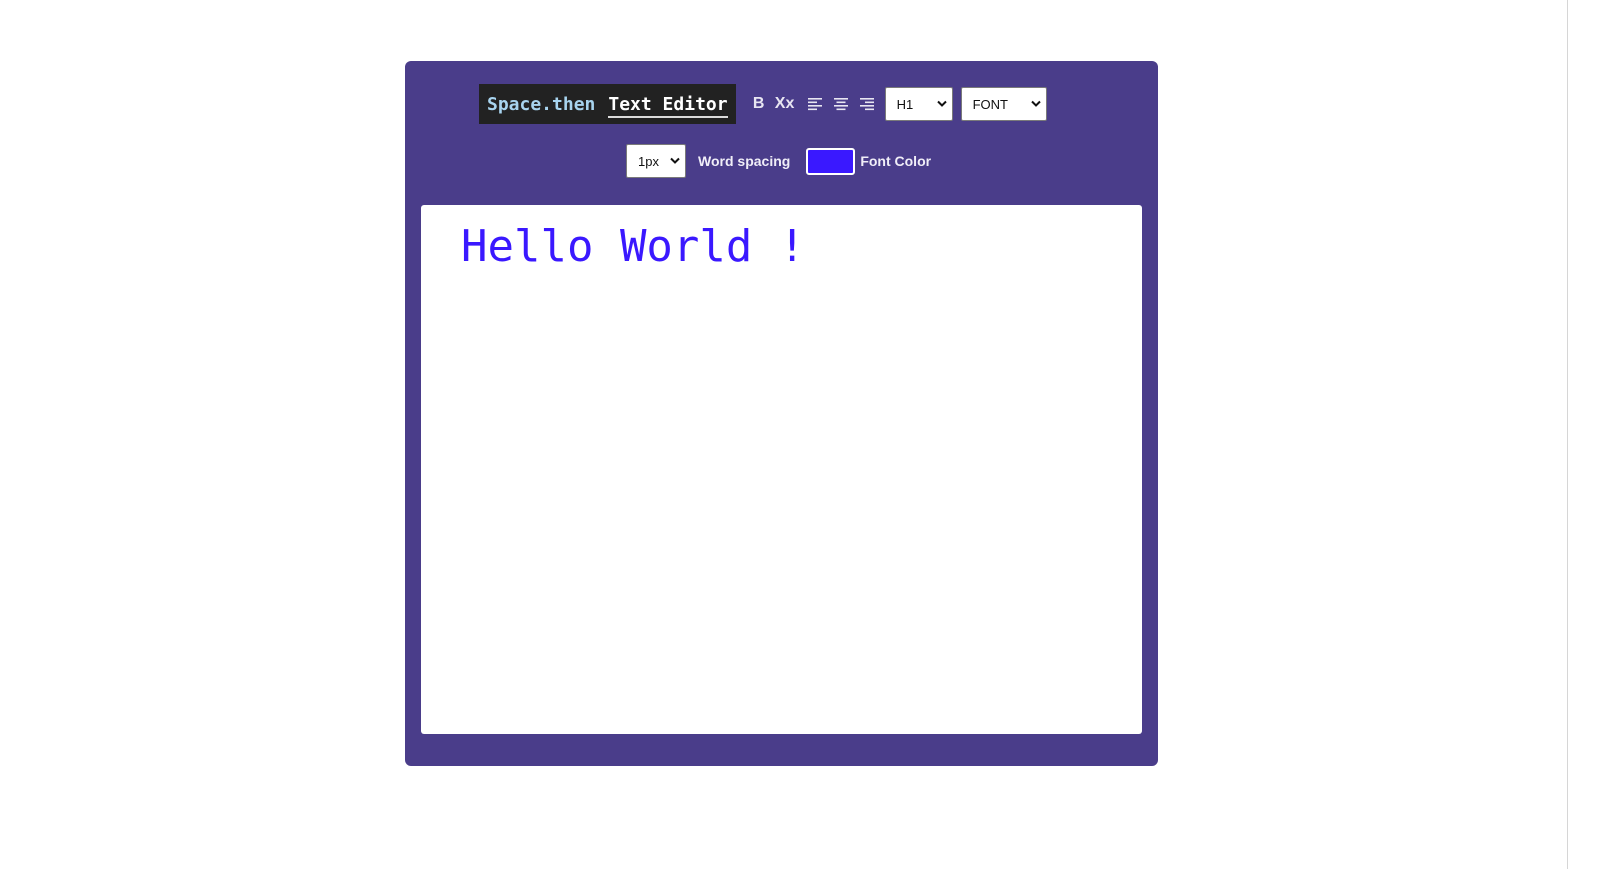 The image size is (1599, 869). What do you see at coordinates (905, 104) in the screenshot?
I see `heading-select-value: H1` at bounding box center [905, 104].